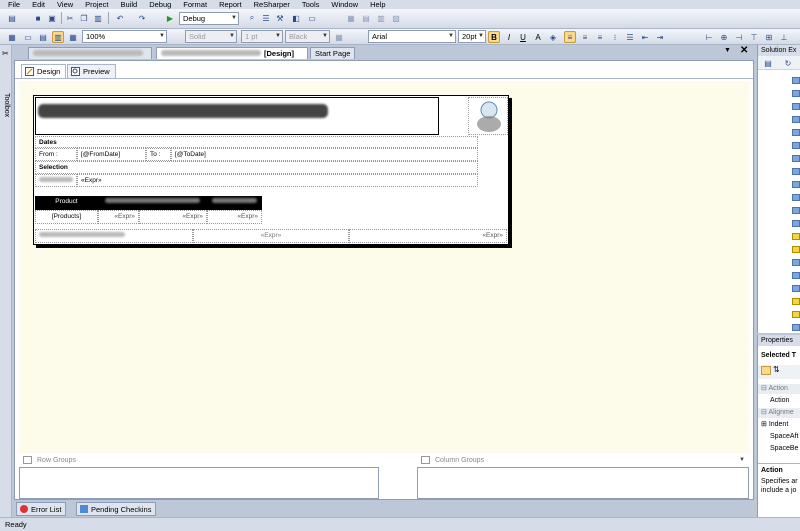 This screenshot has width=800, height=531. Describe the element at coordinates (744, 50) in the screenshot. I see `close-icon: ✕` at that location.